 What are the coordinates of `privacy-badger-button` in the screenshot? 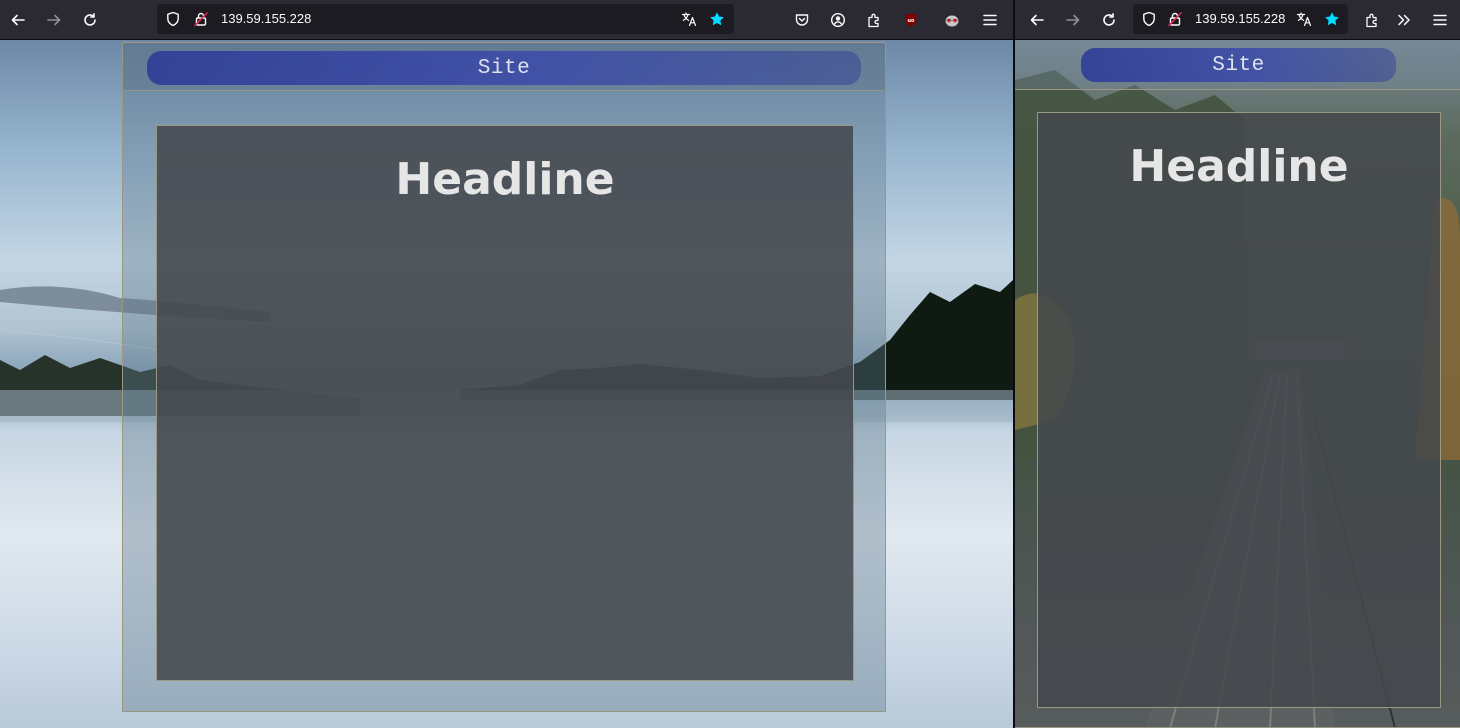 It's located at (952, 20).